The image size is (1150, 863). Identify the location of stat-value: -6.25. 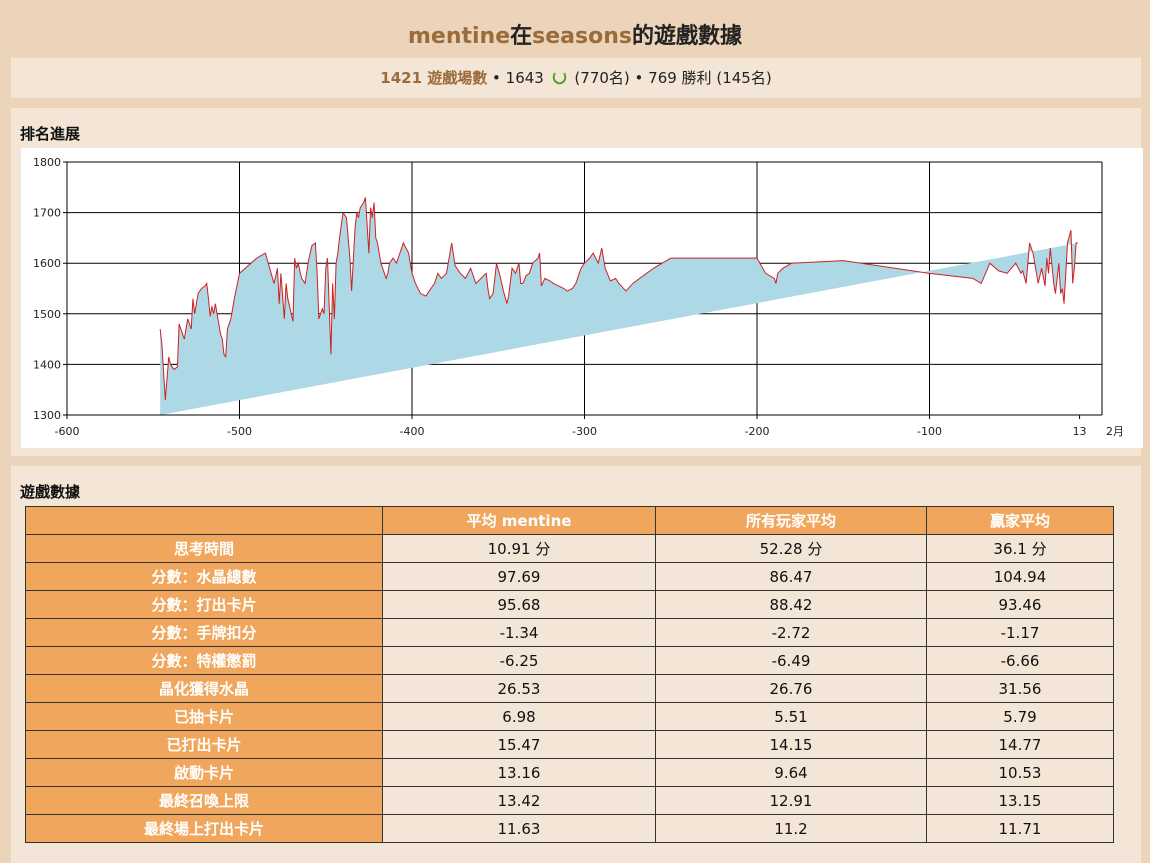
(519, 660).